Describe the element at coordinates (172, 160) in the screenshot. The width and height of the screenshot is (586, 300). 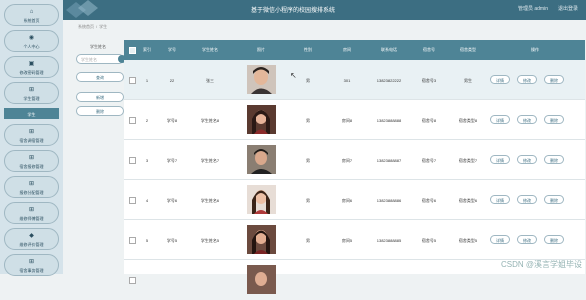
I see `cell-student-no: 学号7` at that location.